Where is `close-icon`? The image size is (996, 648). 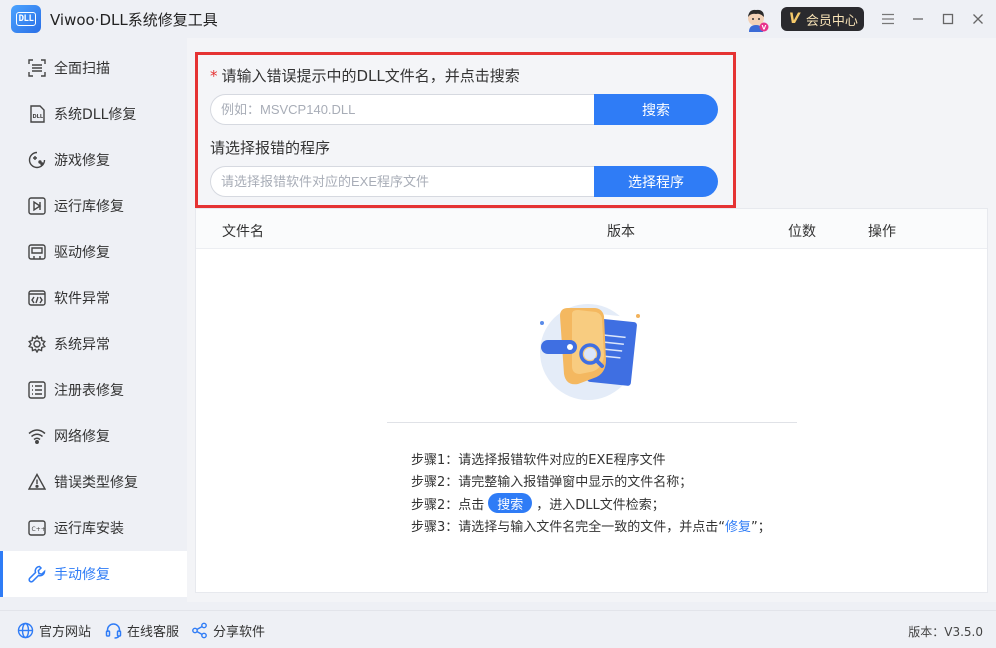
close-icon is located at coordinates (978, 19).